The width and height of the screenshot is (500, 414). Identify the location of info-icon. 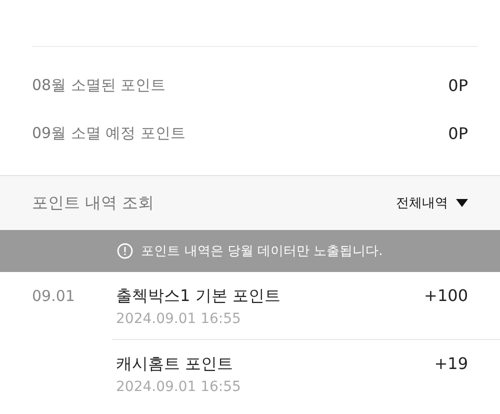
(125, 251).